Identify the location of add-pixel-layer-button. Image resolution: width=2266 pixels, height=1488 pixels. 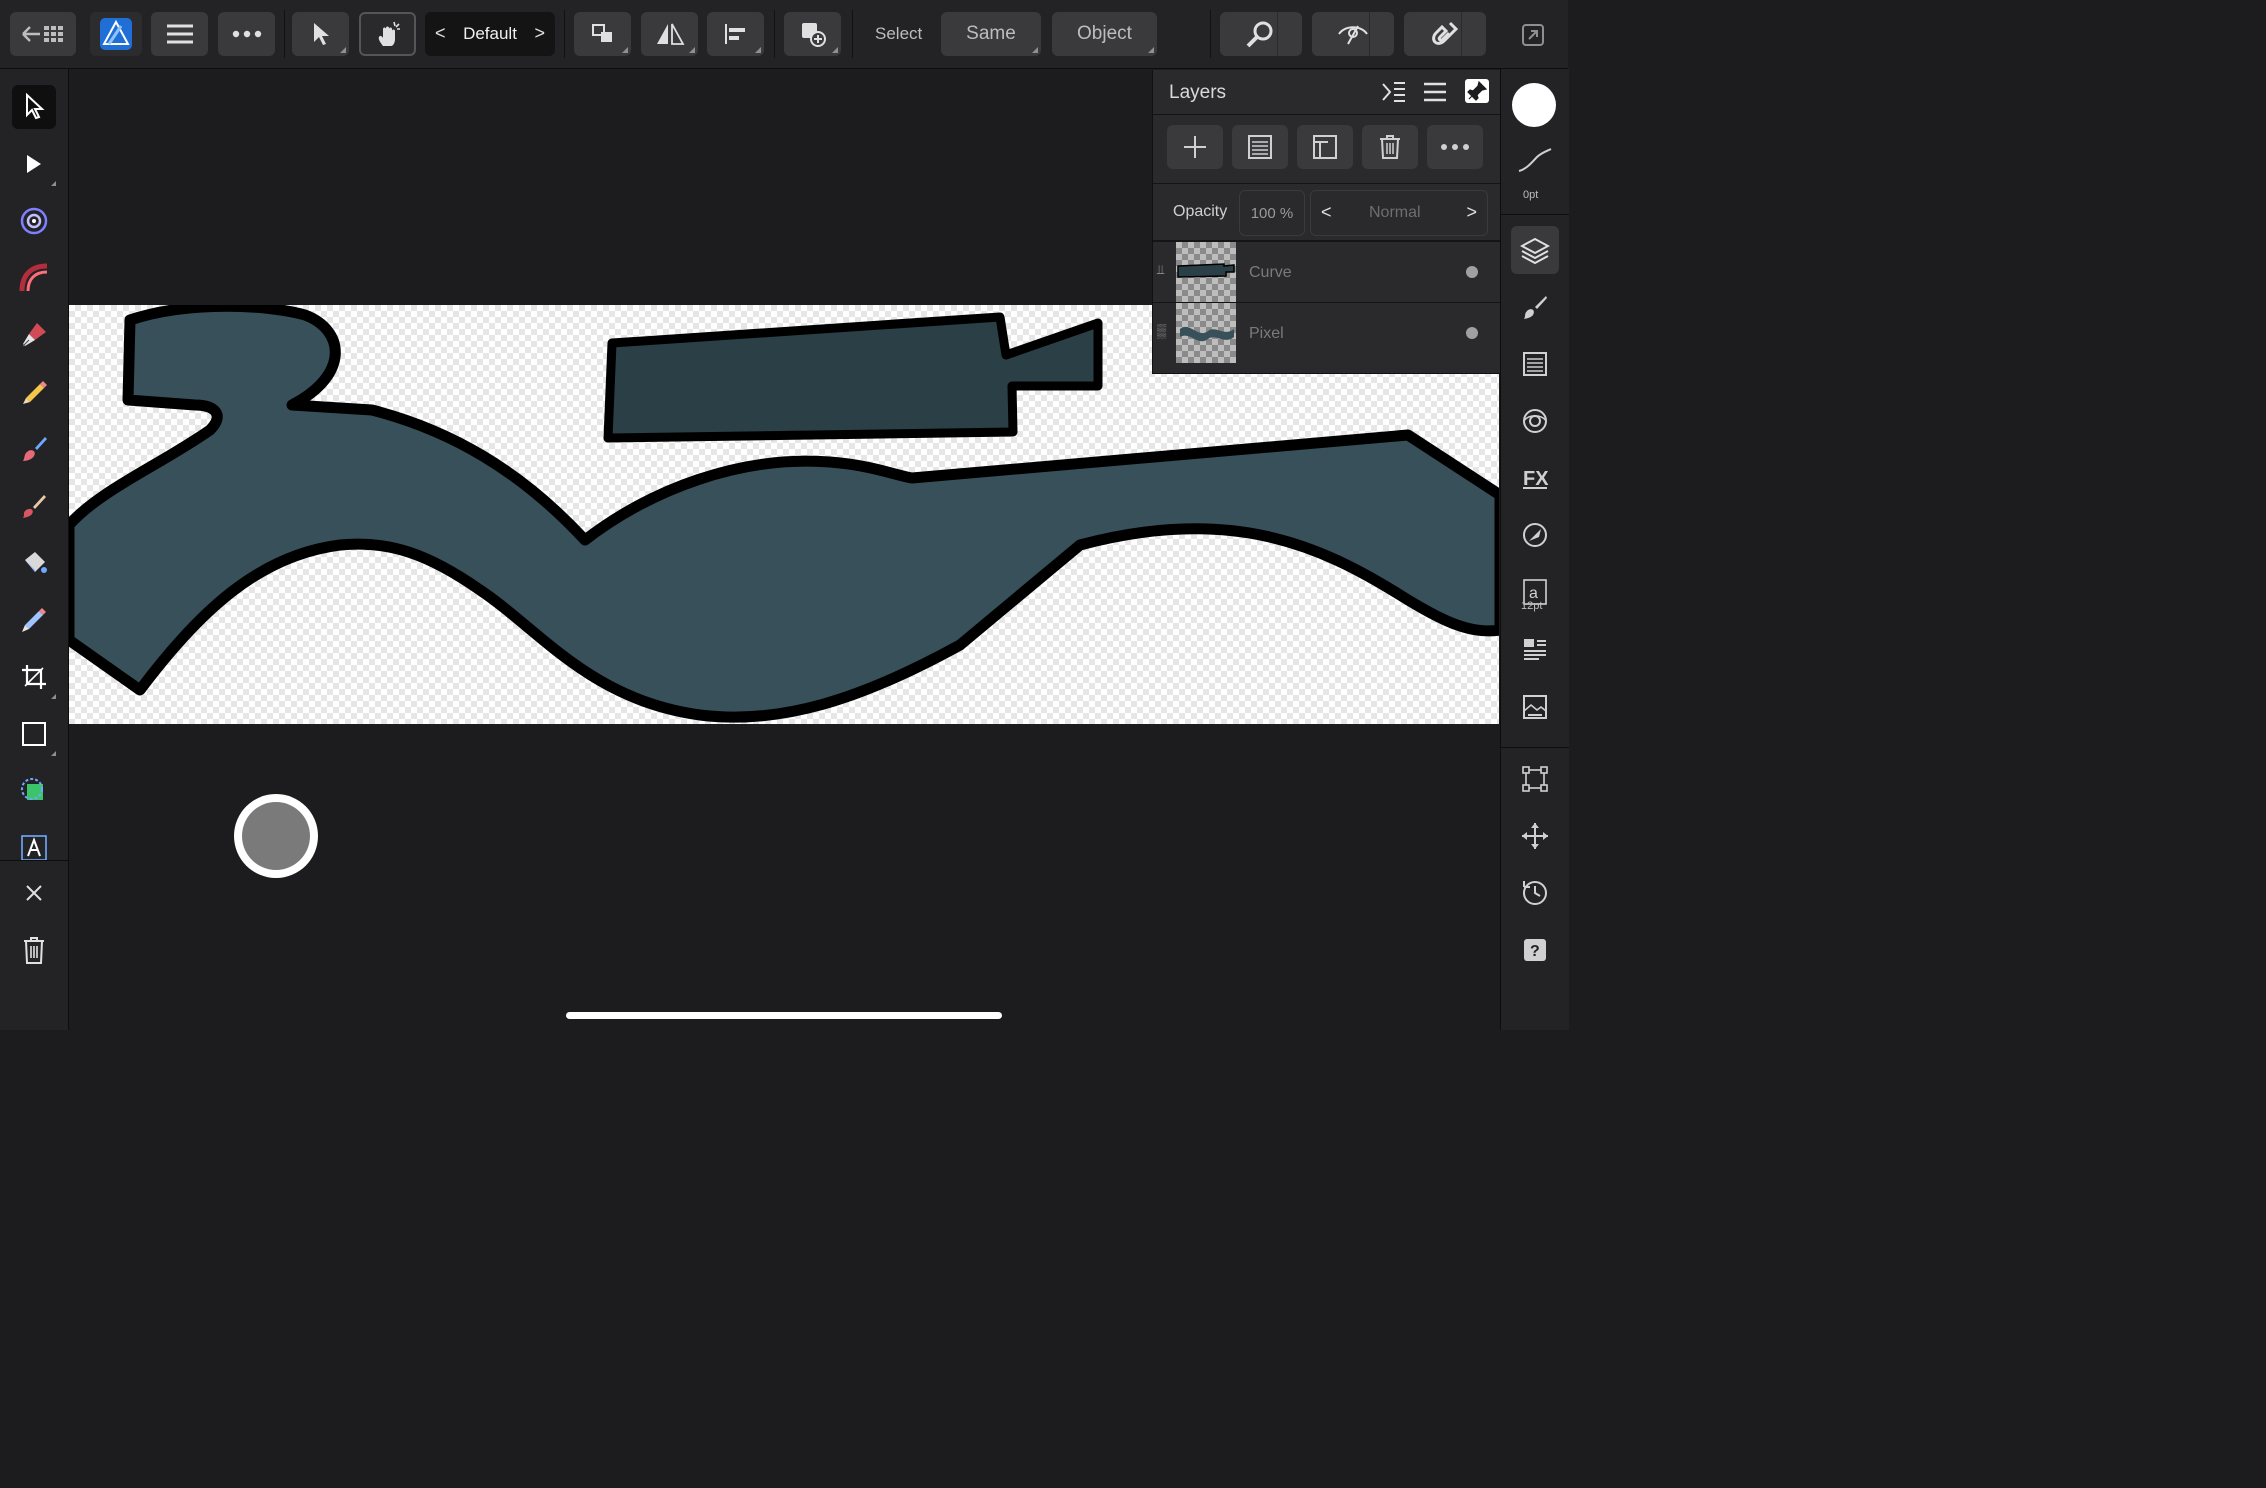
(1260, 147).